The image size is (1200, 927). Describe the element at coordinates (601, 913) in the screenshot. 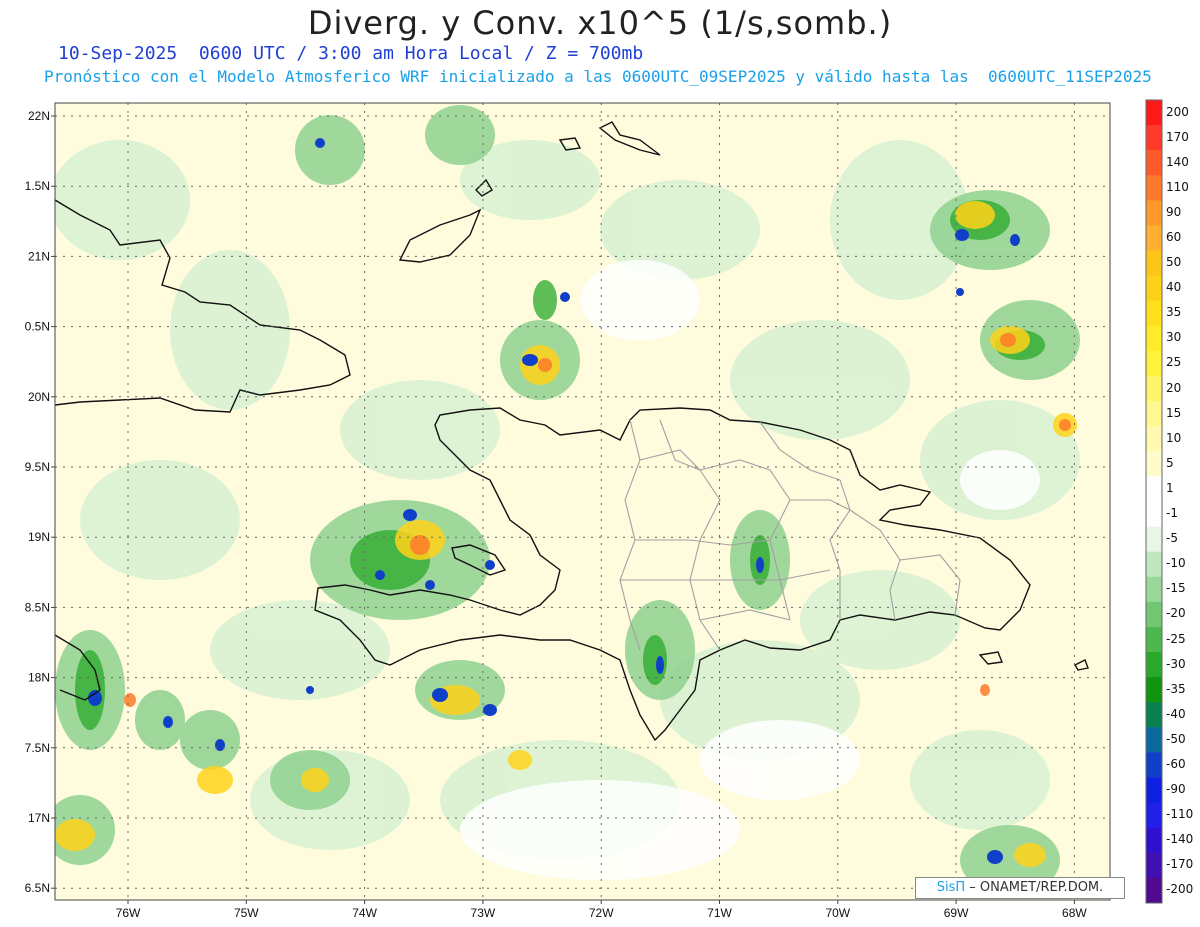

I see `lon-label: 72W` at that location.